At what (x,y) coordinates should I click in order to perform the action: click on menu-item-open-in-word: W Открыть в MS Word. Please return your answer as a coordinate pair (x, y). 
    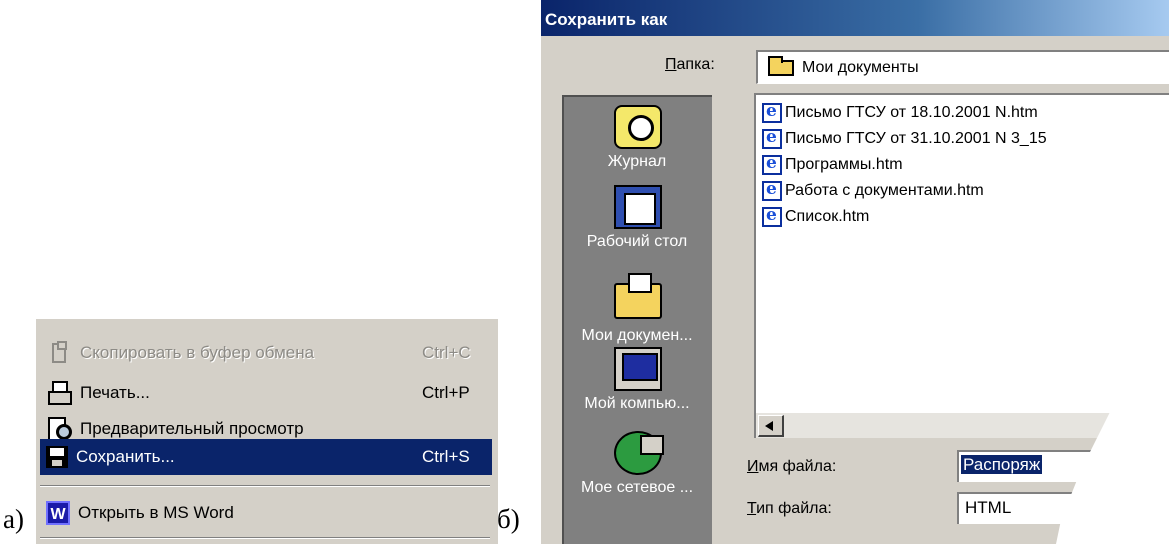
    Looking at the image, I should click on (266, 513).